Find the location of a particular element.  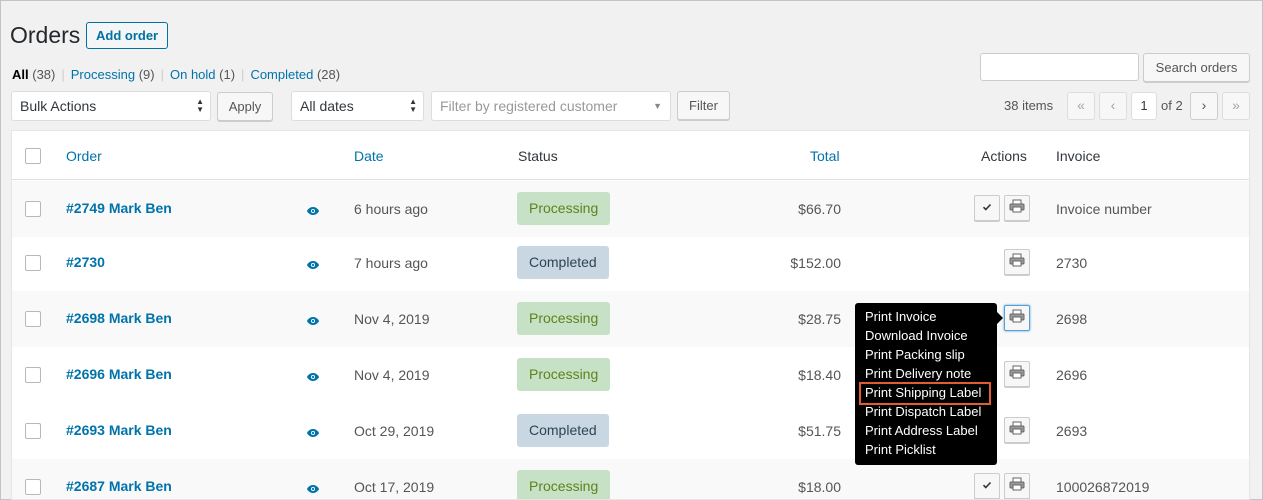

order-date: 6 hours ago is located at coordinates (391, 209).